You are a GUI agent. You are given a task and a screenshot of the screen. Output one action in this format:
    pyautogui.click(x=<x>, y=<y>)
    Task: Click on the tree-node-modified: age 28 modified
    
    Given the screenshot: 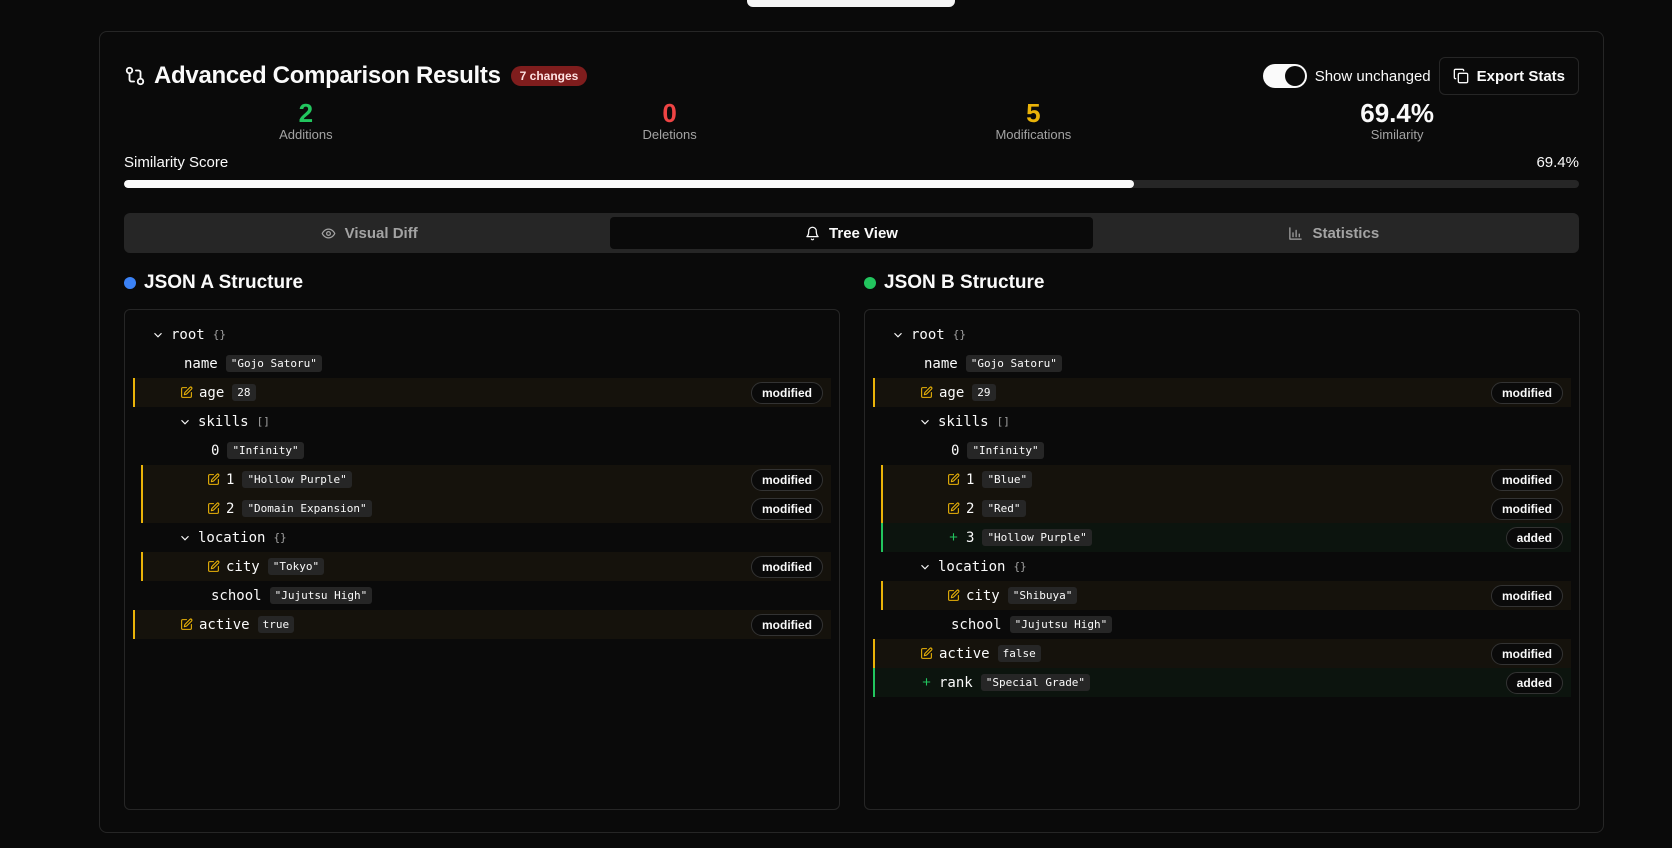 What is the action you would take?
    pyautogui.click(x=482, y=392)
    